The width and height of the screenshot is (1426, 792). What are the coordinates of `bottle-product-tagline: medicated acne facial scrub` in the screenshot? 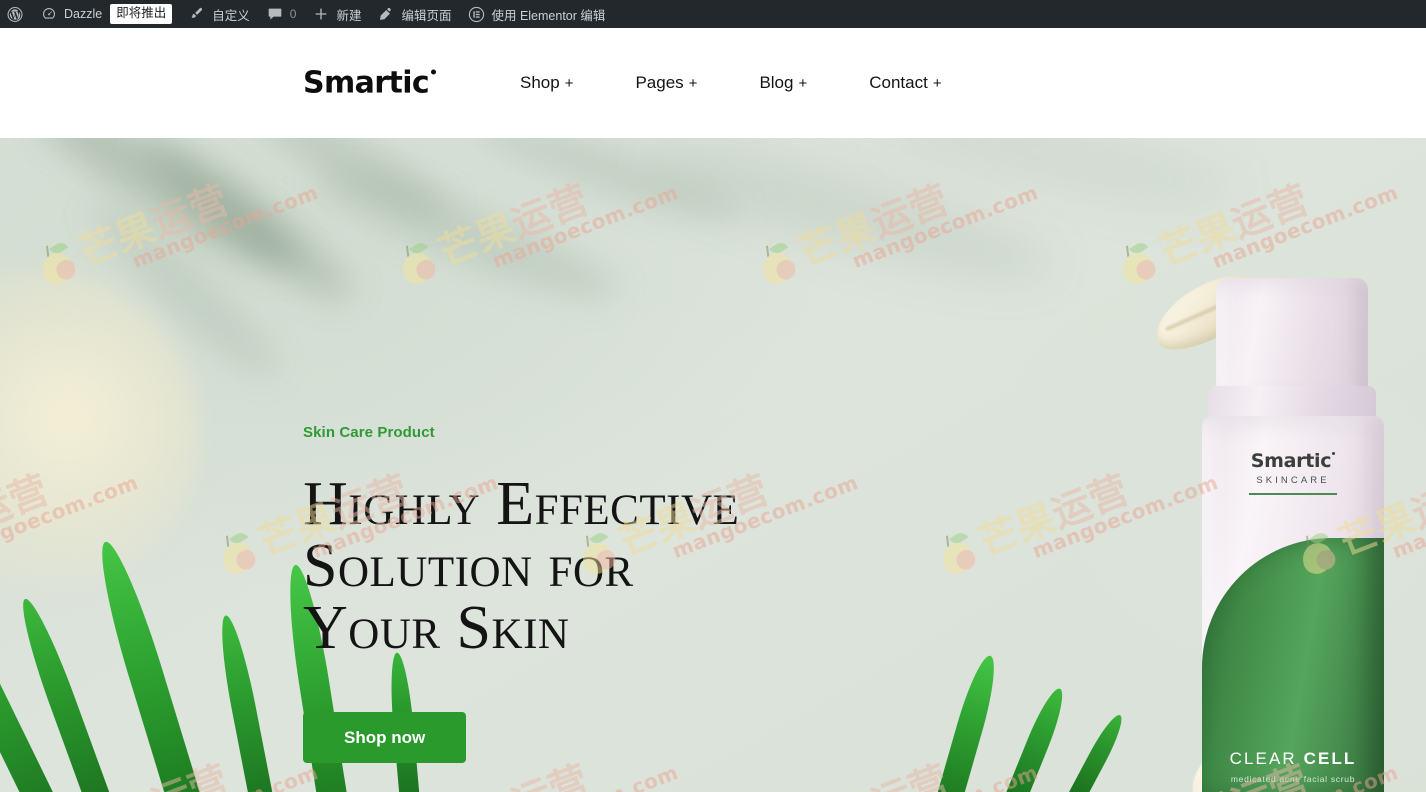 It's located at (1293, 779).